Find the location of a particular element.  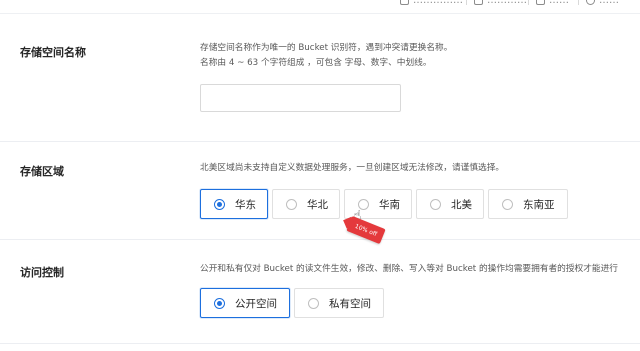

chat-icon is located at coordinates (478, 2).